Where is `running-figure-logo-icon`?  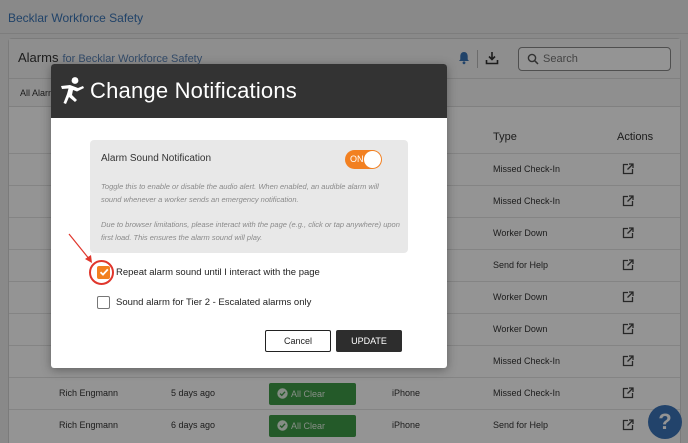 running-figure-logo-icon is located at coordinates (72, 90).